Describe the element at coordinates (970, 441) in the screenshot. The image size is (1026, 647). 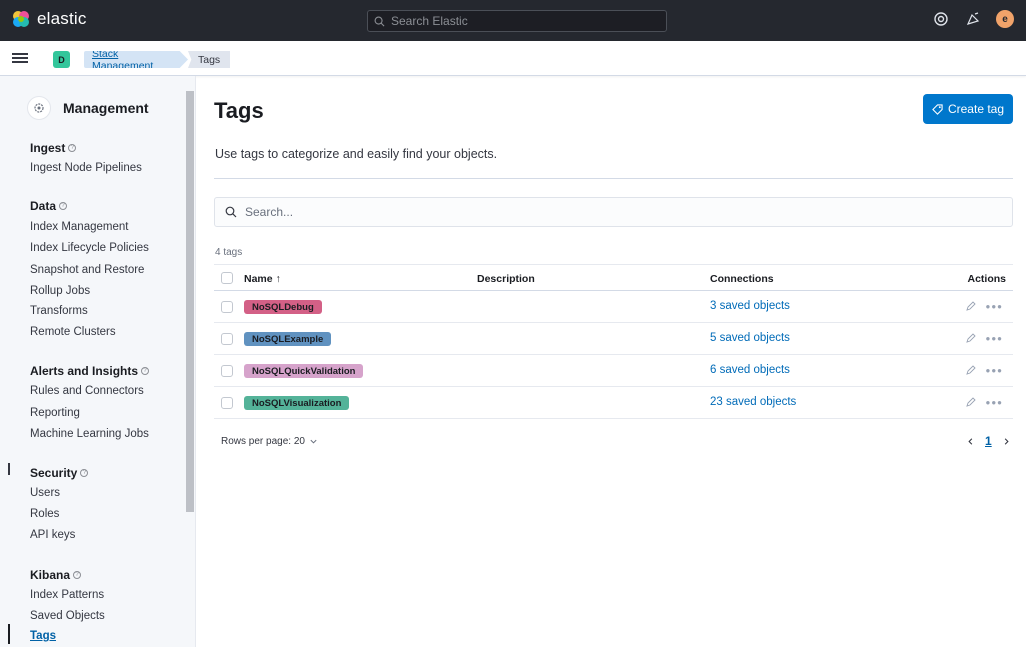
I see `chevron-left-icon` at that location.